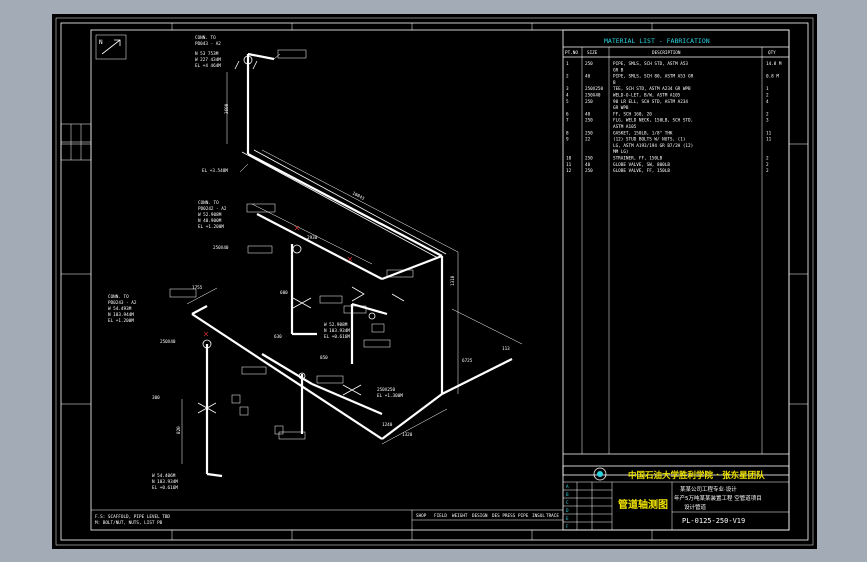 The image size is (867, 562). I want to click on reducer-label-2: 250X40, so click(168, 342).